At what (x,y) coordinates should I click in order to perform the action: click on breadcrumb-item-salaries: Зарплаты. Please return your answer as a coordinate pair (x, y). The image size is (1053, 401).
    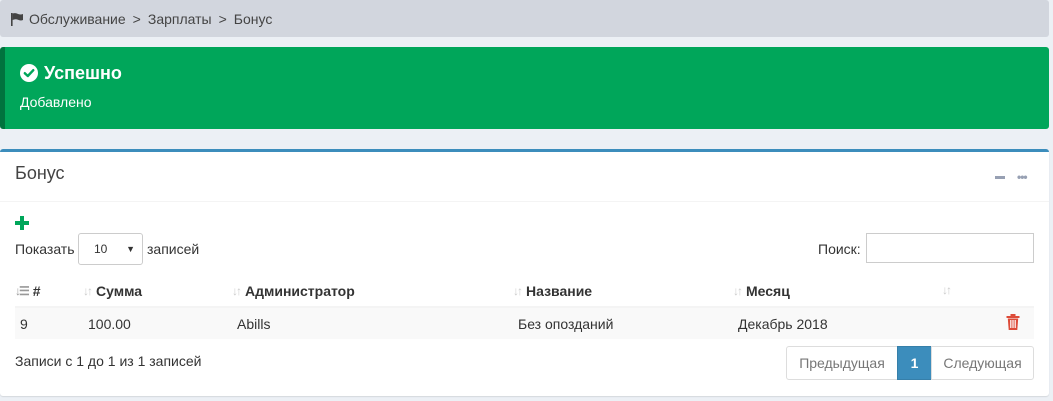
    Looking at the image, I should click on (180, 19).